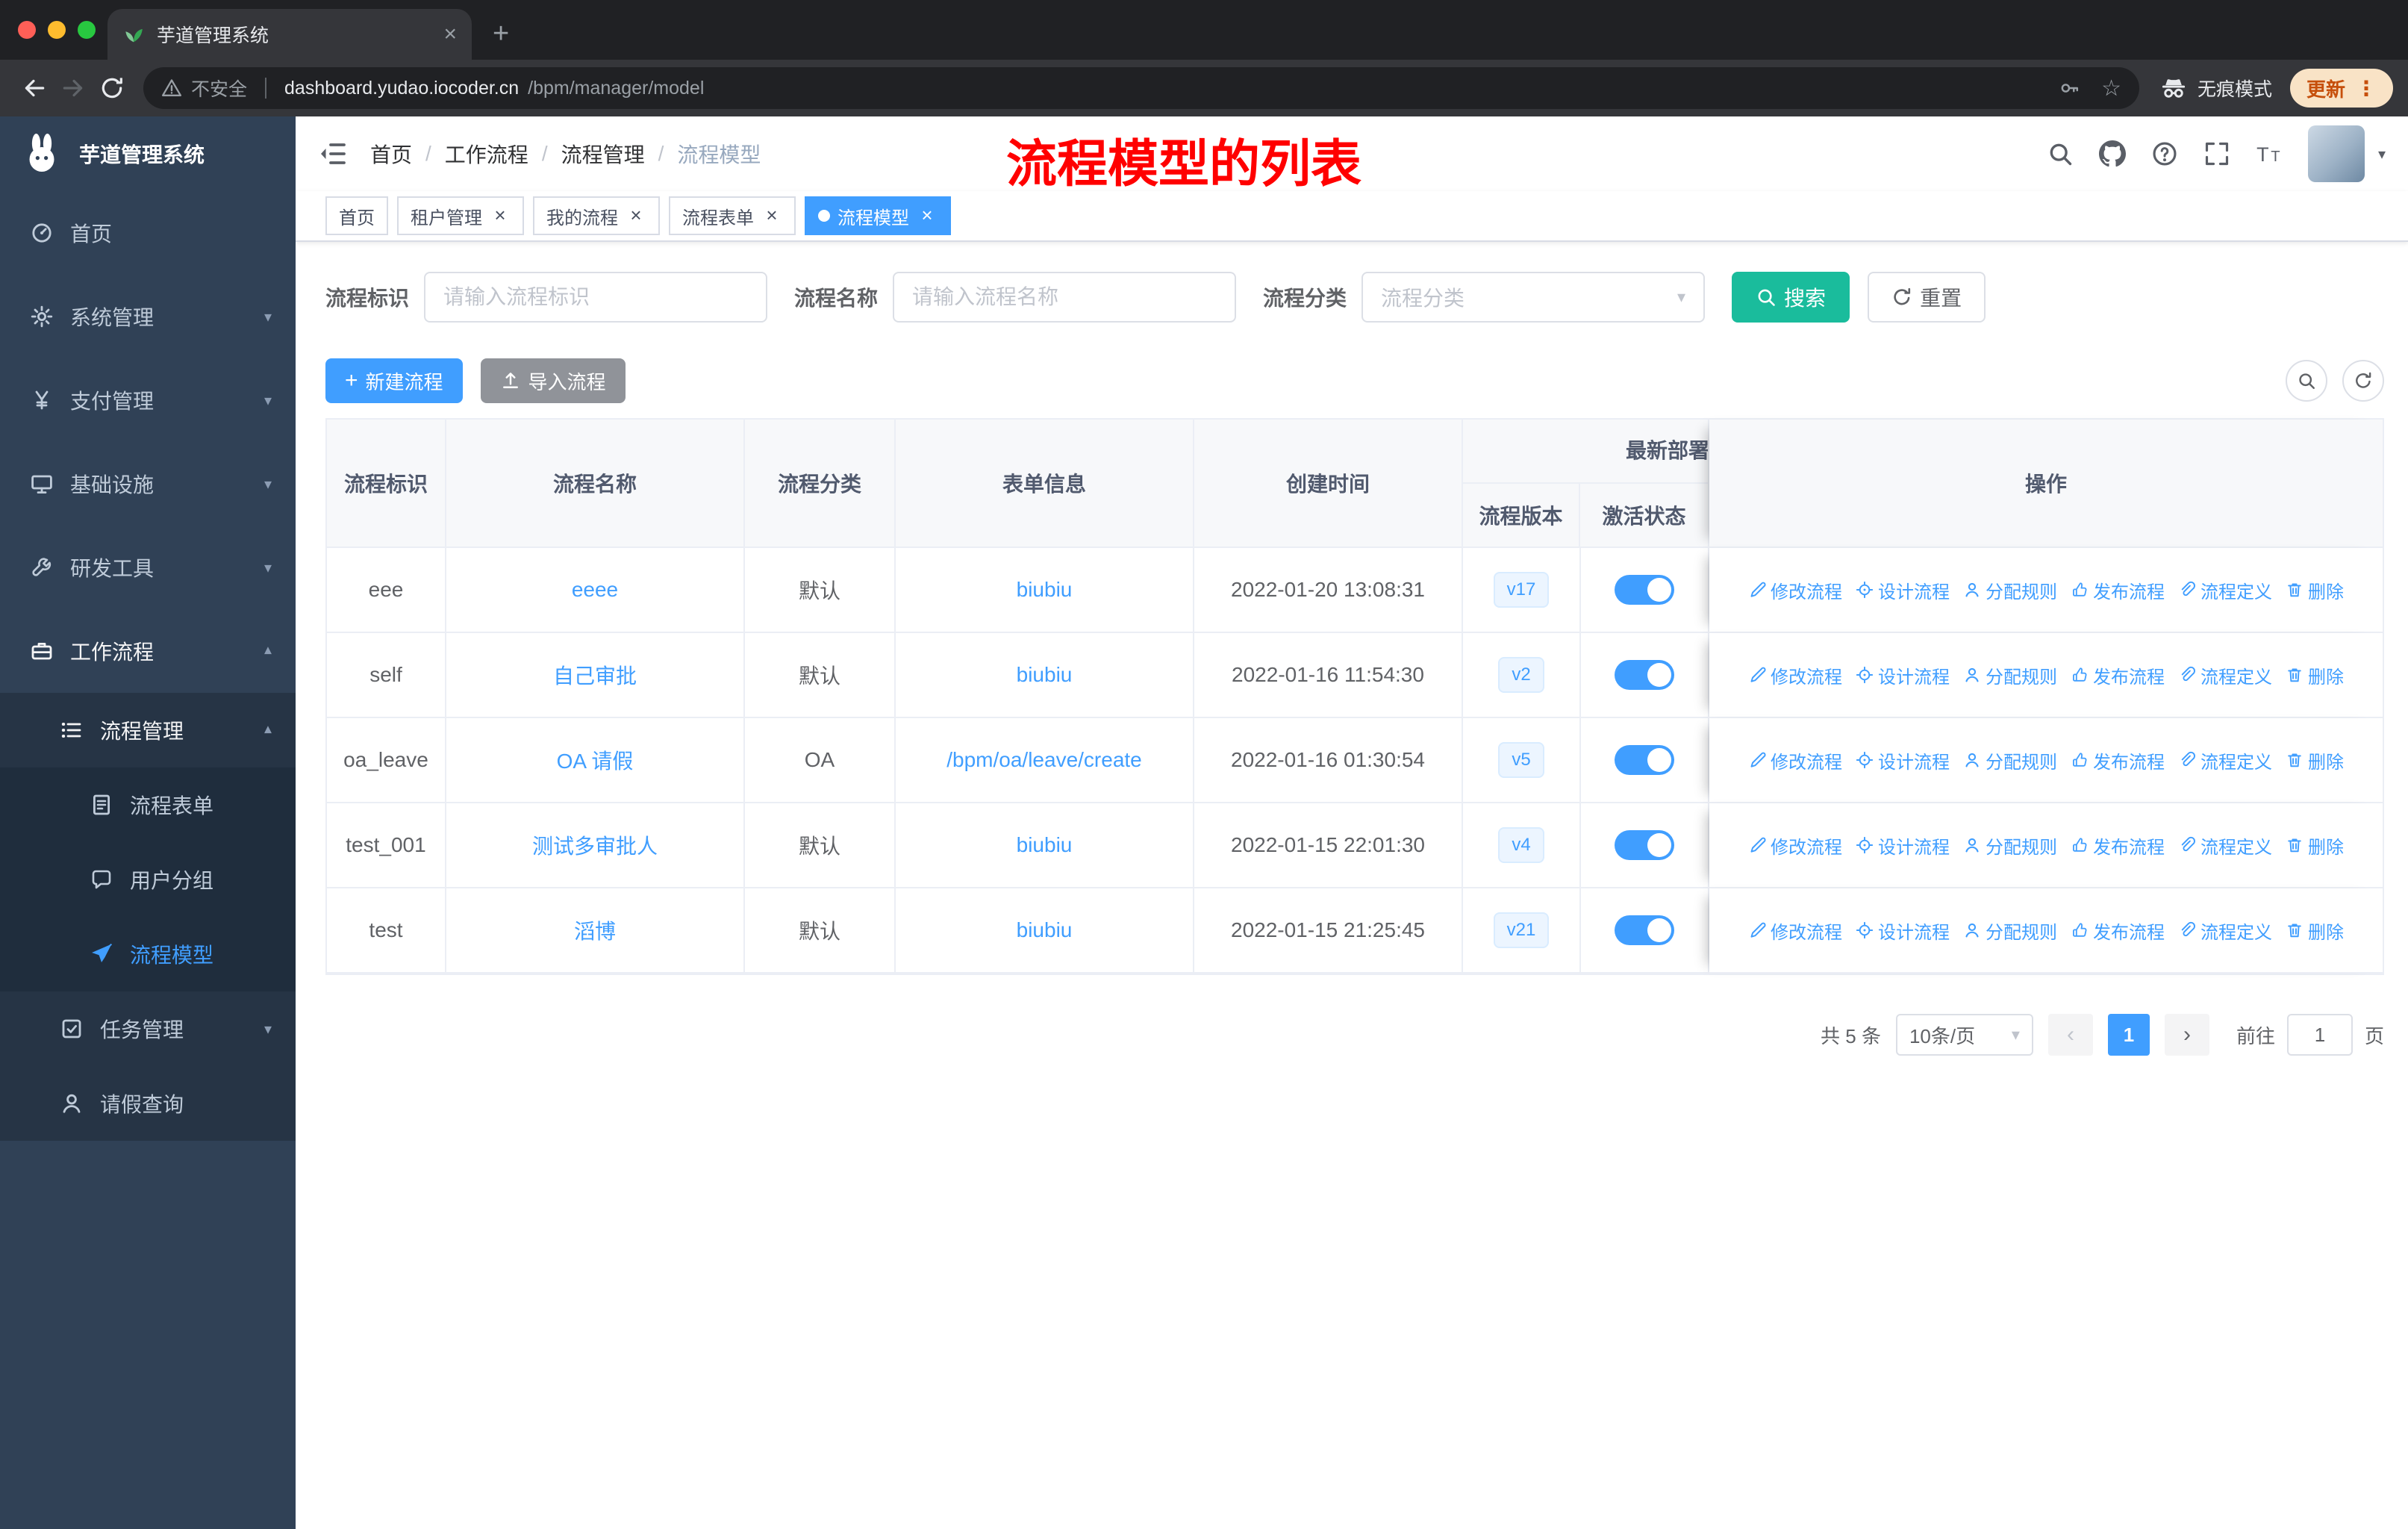  What do you see at coordinates (148, 730) in the screenshot?
I see `sidebar-item: 流程管理 ▾` at bounding box center [148, 730].